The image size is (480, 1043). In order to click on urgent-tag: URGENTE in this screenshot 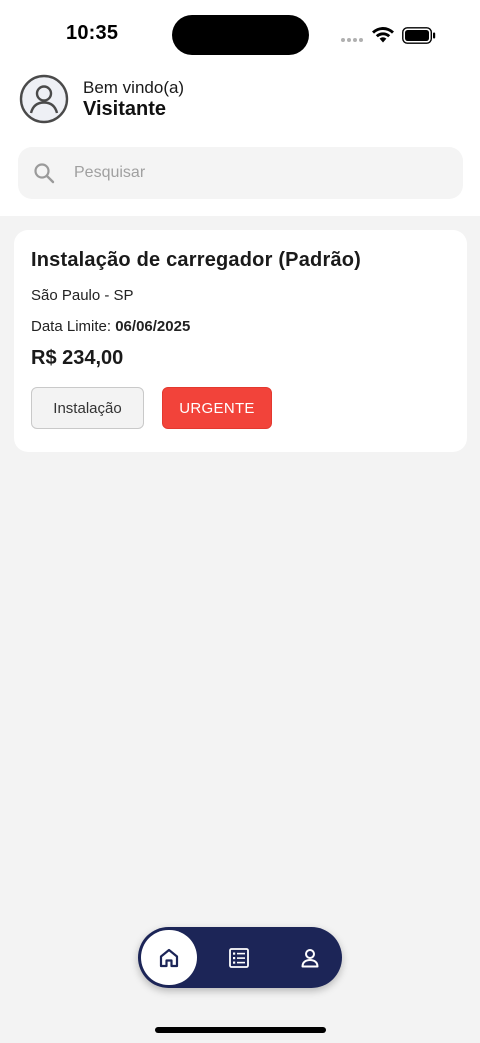, I will do `click(217, 408)`.